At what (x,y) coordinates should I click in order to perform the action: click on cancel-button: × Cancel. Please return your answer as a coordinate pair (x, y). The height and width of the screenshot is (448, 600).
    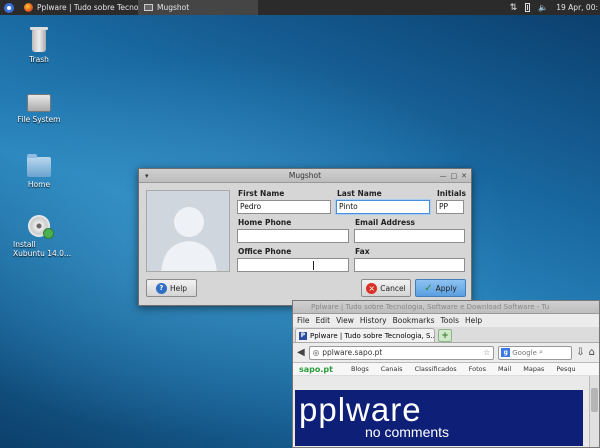
    Looking at the image, I should click on (386, 288).